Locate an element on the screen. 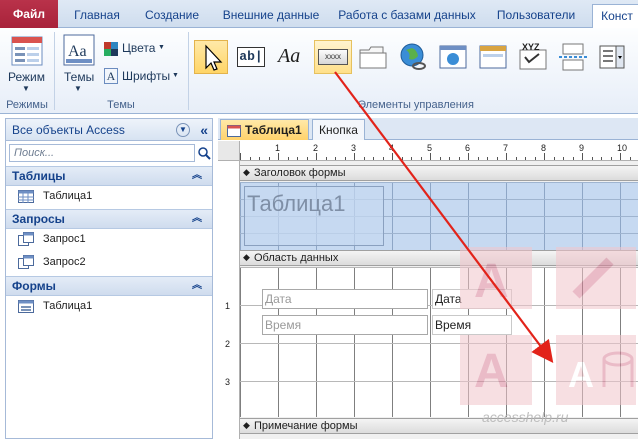 The image size is (638, 439). ruler-number: 8 is located at coordinates (544, 148).